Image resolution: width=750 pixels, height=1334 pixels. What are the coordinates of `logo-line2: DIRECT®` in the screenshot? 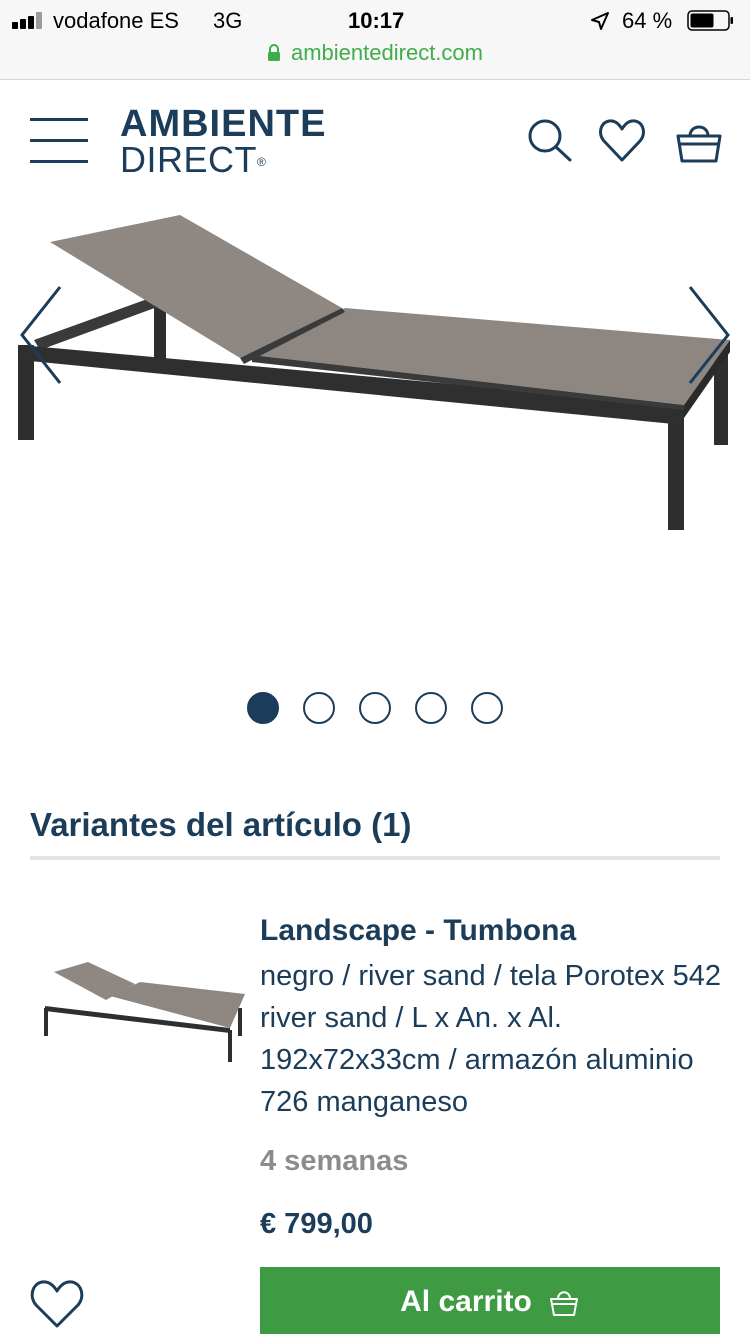 It's located at (193, 159).